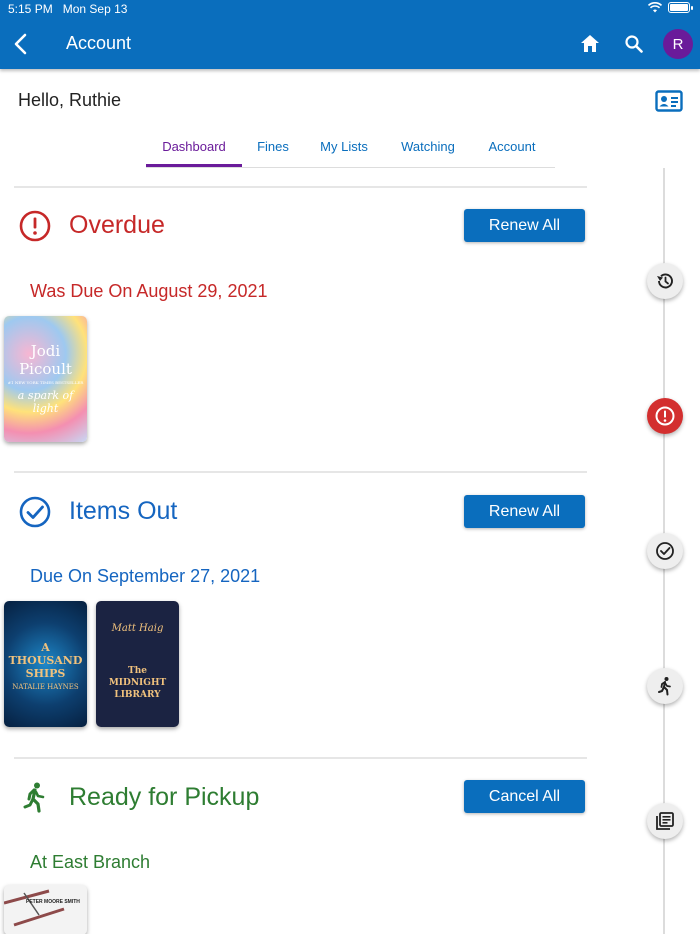 The height and width of the screenshot is (934, 700). I want to click on check-circle-icon, so click(665, 551).